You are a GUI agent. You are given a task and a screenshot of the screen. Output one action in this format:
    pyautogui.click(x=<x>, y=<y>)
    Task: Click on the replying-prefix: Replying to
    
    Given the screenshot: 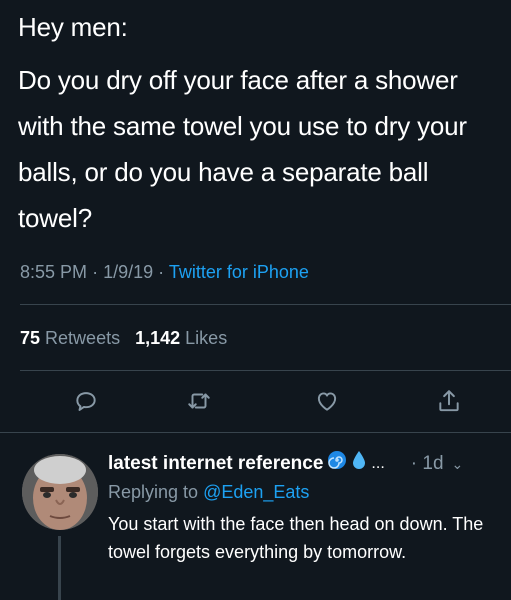 What is the action you would take?
    pyautogui.click(x=153, y=492)
    